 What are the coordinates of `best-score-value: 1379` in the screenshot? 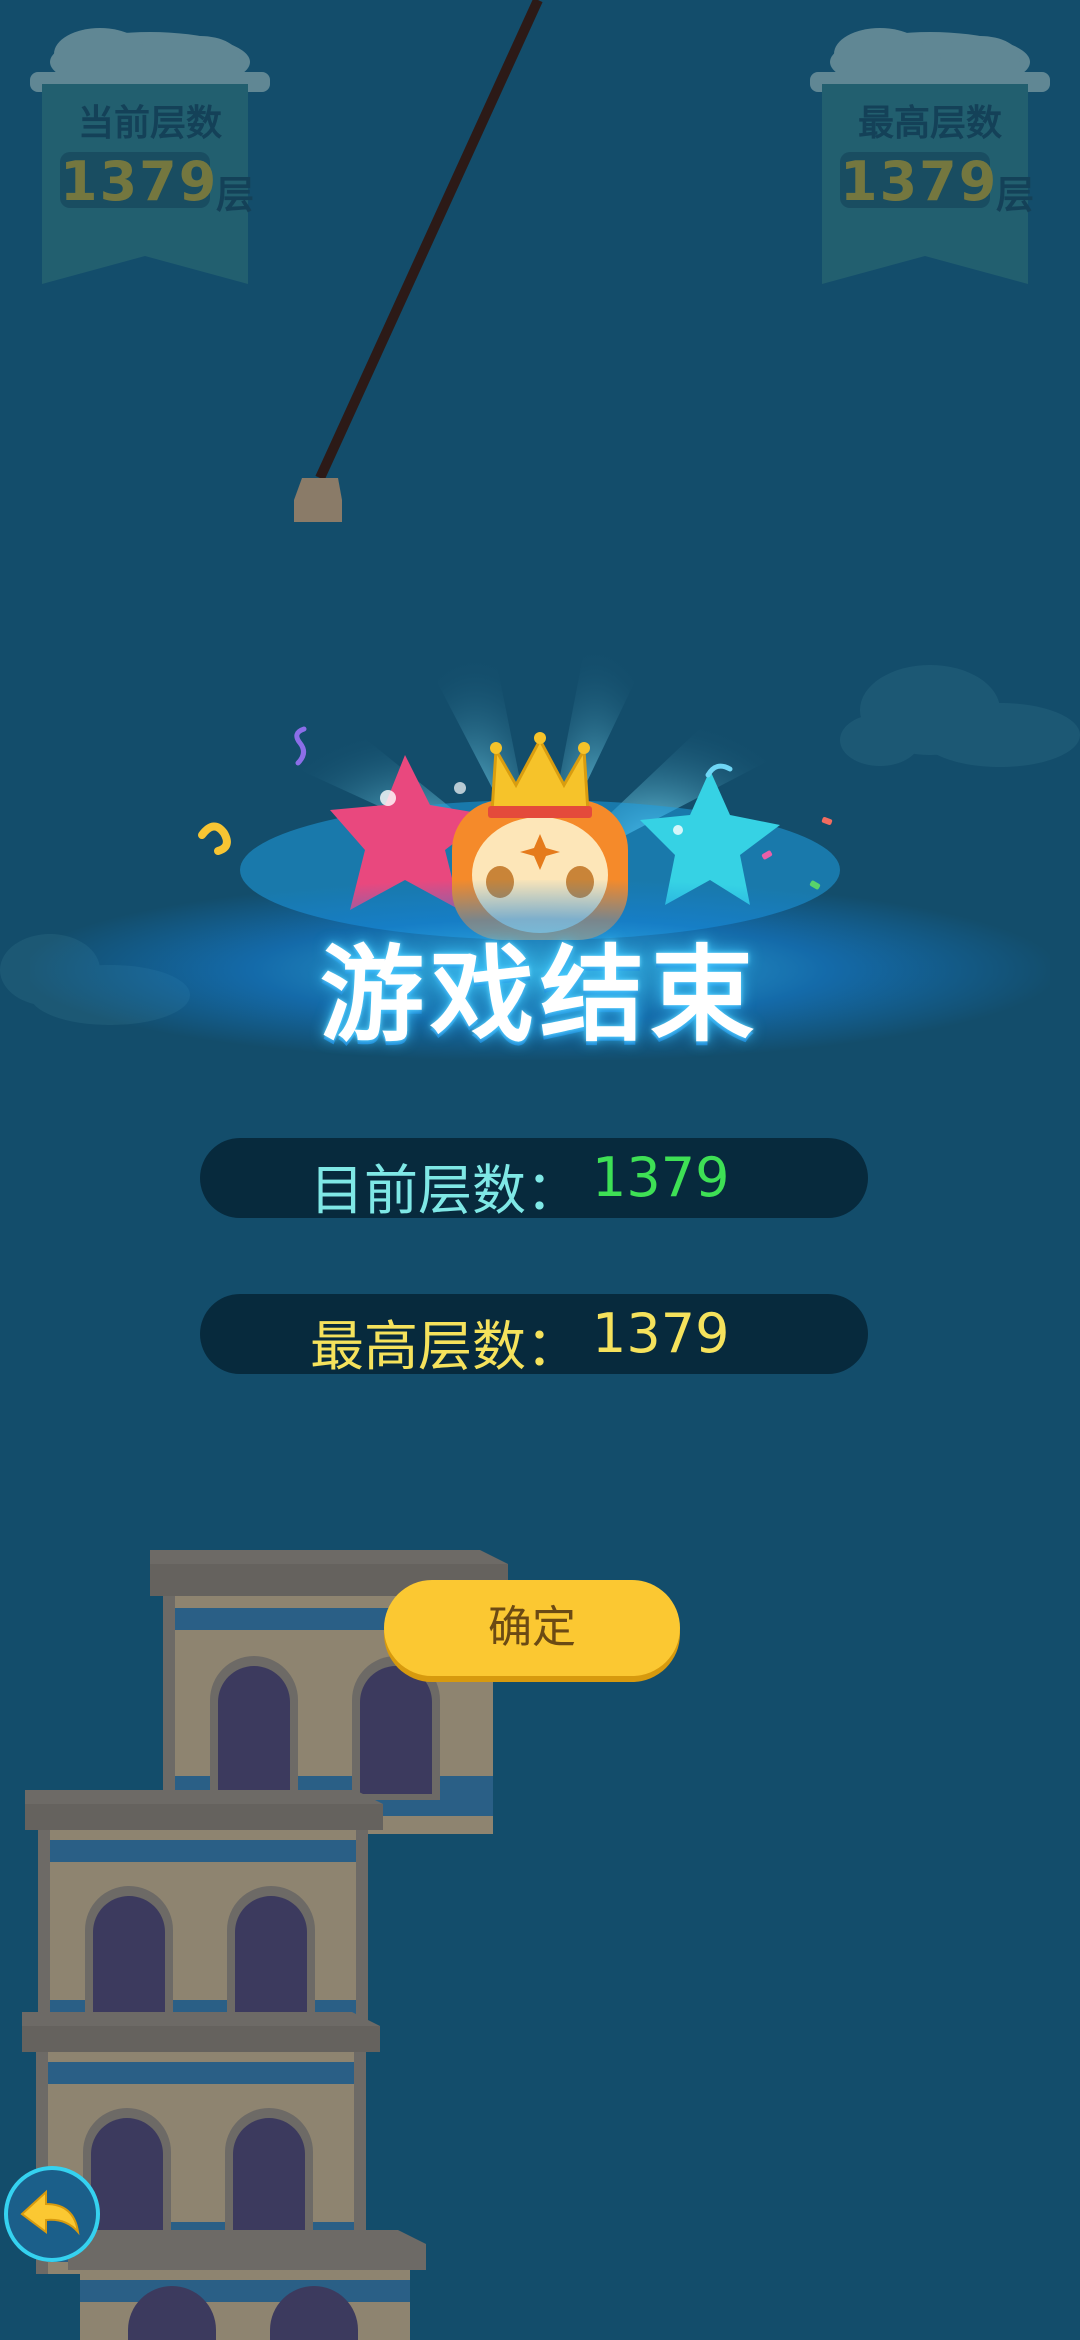 It's located at (661, 1333).